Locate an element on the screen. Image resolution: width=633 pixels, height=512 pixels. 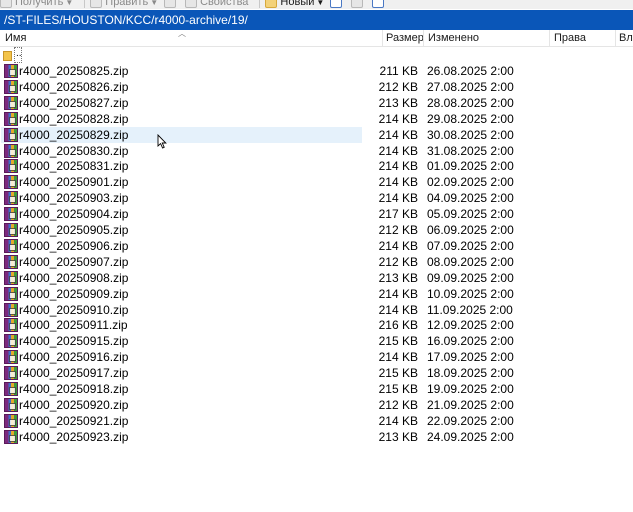
file-row: r4000_20250903.zip 214 KB 04.09.2025 2:00 is located at coordinates (316, 198).